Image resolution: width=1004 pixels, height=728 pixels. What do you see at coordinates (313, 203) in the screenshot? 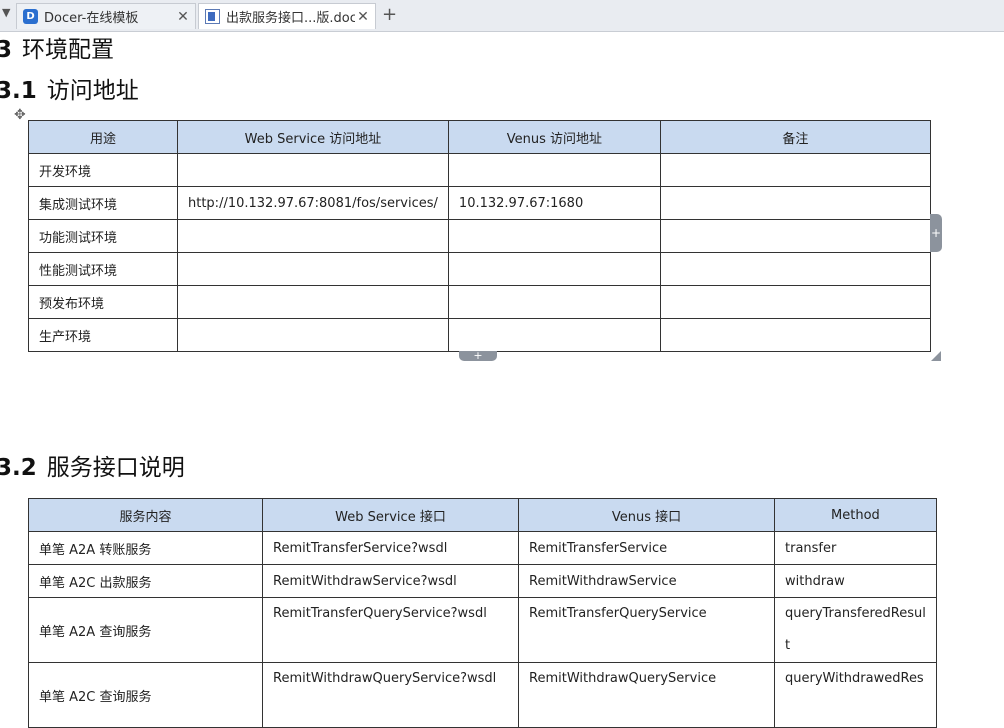
I see `table-cell: http://10.132.97.67:8081/fos/services/` at bounding box center [313, 203].